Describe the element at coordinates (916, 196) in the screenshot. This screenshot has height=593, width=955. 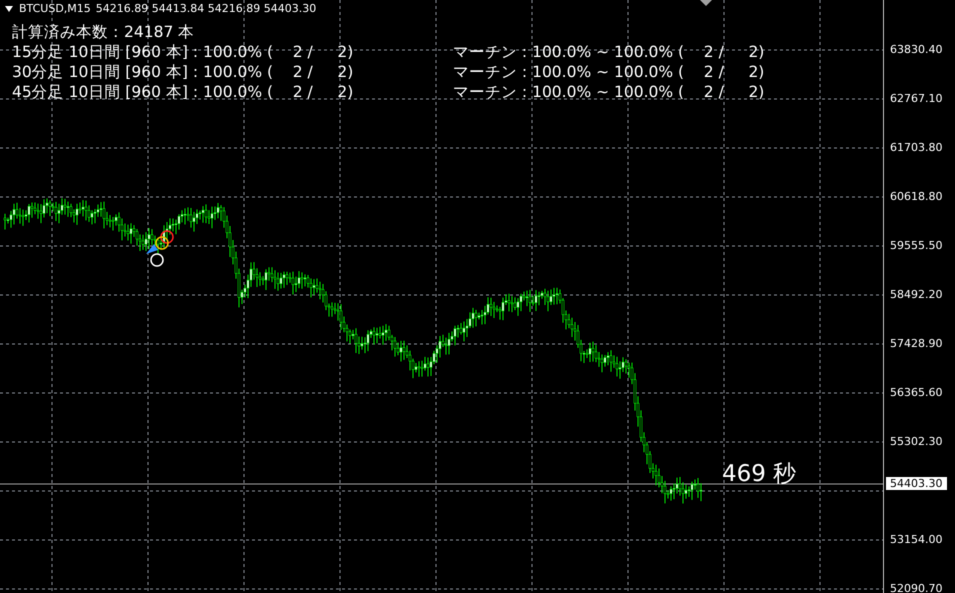
I see `price-tick-label: 60618.80` at that location.